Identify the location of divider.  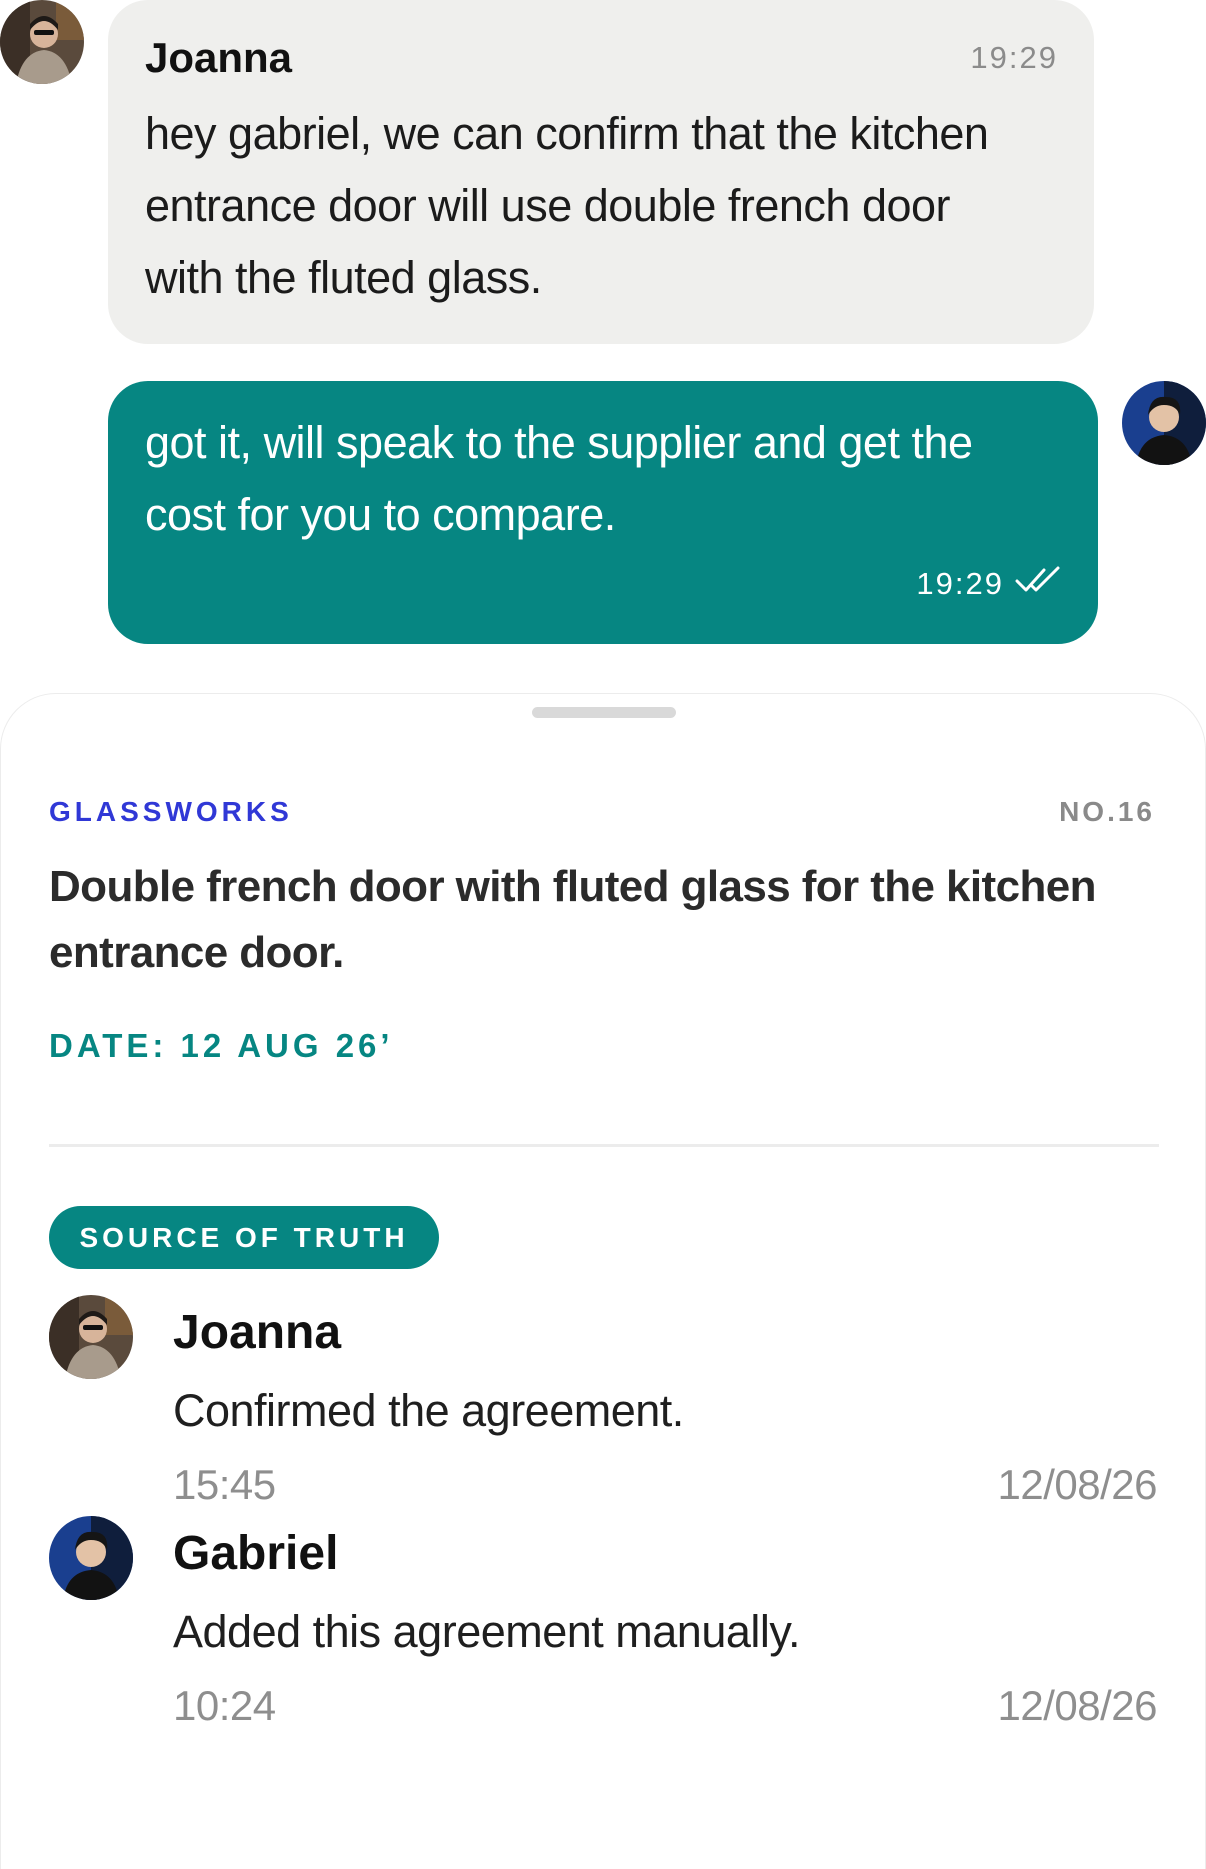
(604, 1145).